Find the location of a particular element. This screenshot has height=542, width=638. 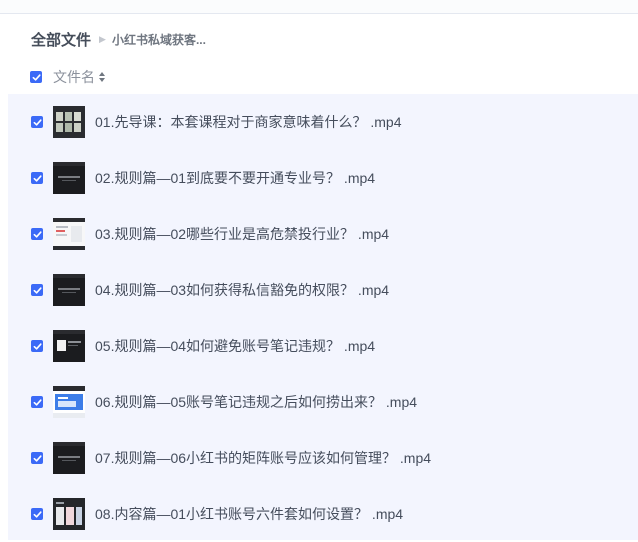

filename-column-header: 文件名 is located at coordinates (74, 77).